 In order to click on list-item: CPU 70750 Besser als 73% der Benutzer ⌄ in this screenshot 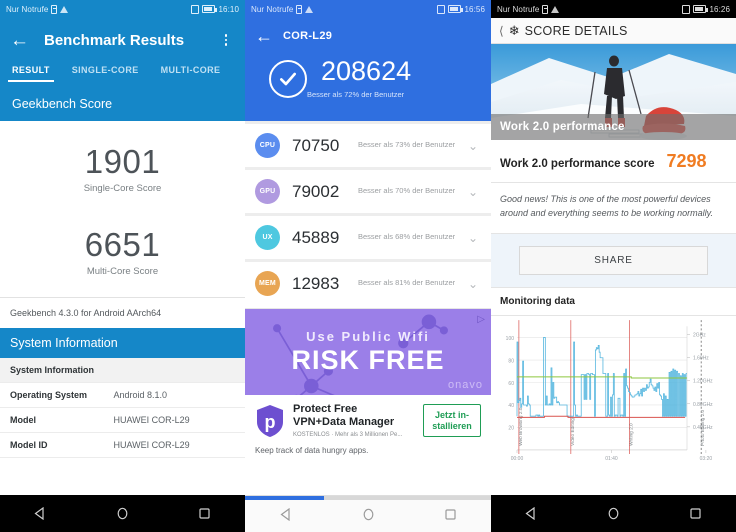, I will do `click(368, 145)`.